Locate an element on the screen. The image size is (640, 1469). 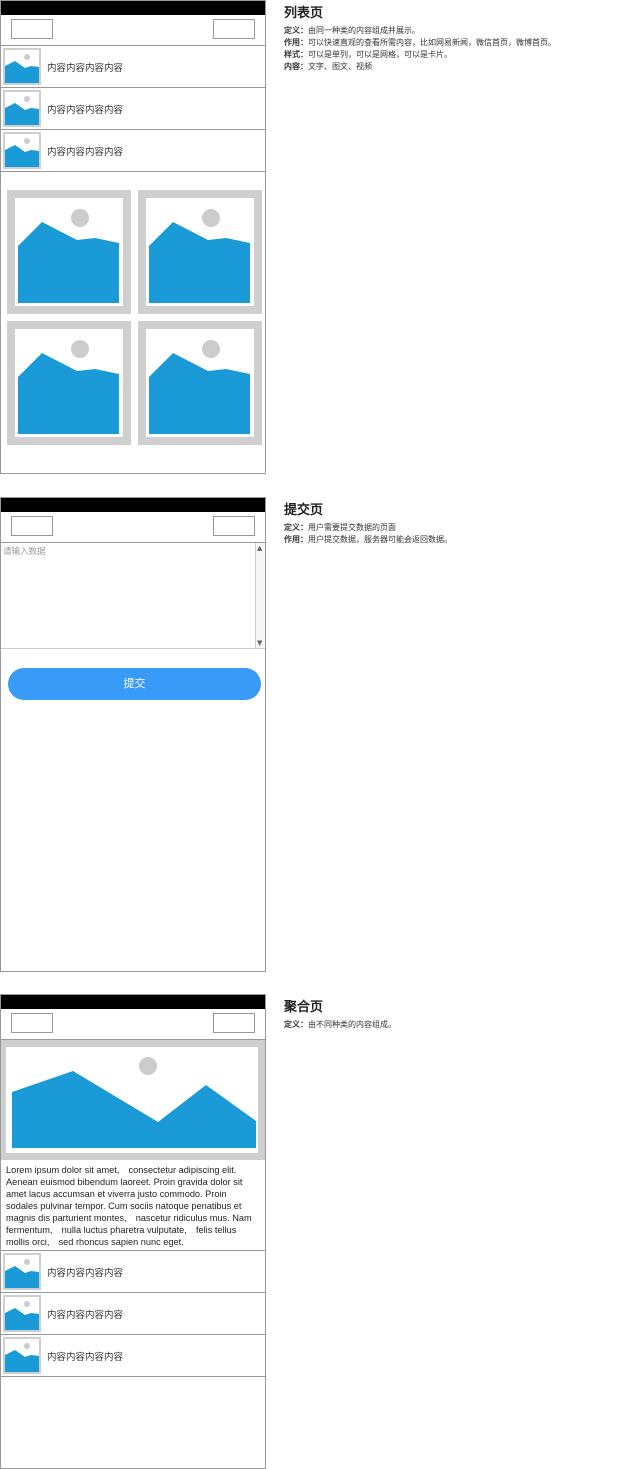
purpose-line: 作用：用户提交数据，服务器可能会返回数据。 is located at coordinates (368, 539).